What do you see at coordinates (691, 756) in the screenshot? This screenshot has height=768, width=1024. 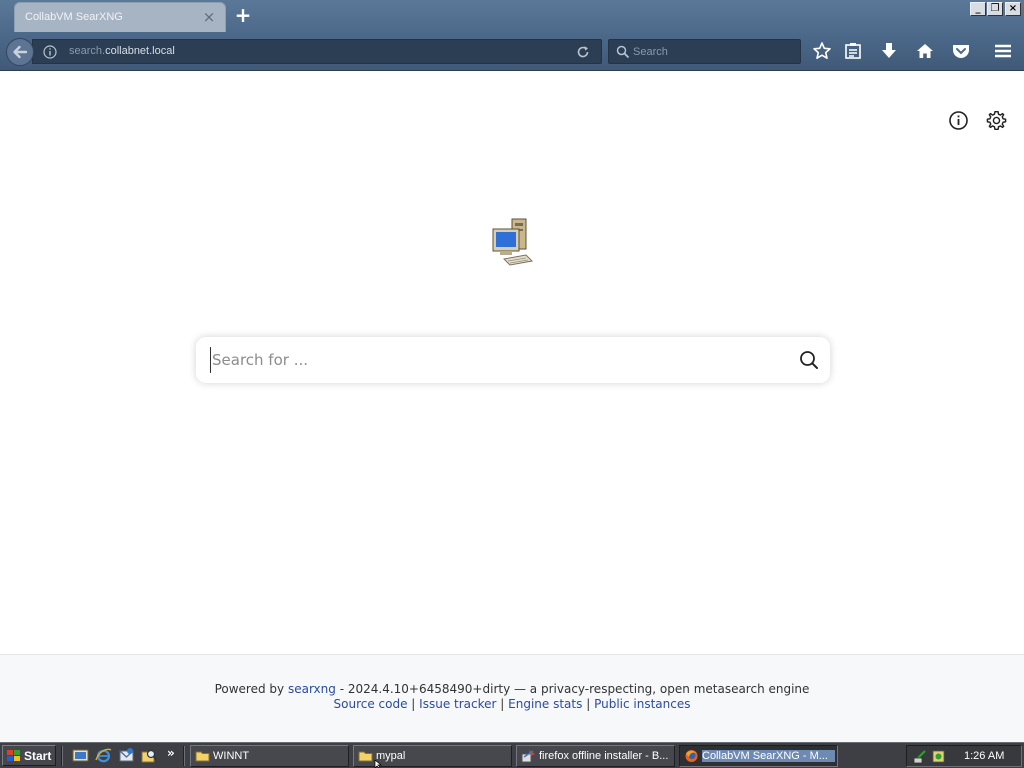 I see `firefox-icon` at bounding box center [691, 756].